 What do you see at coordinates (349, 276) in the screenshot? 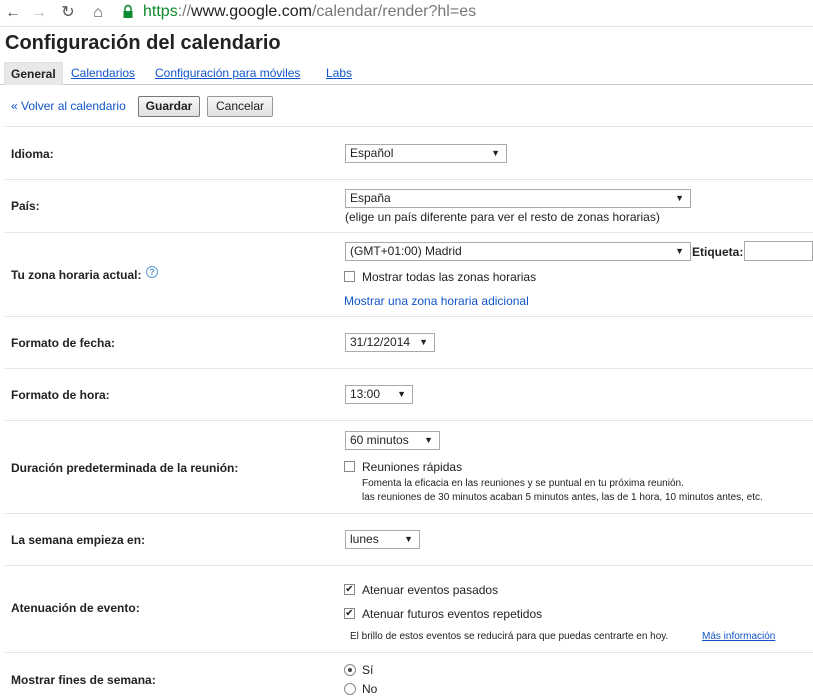
I see `show-all-timezones-checkbox` at bounding box center [349, 276].